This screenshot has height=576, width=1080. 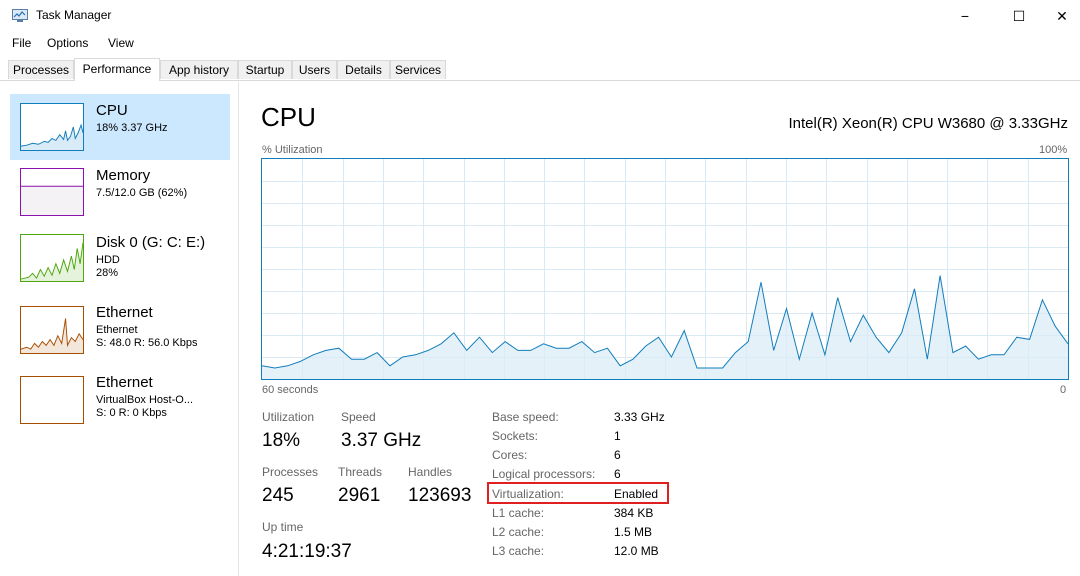 I want to click on ethernet-mini-graph, so click(x=52, y=330).